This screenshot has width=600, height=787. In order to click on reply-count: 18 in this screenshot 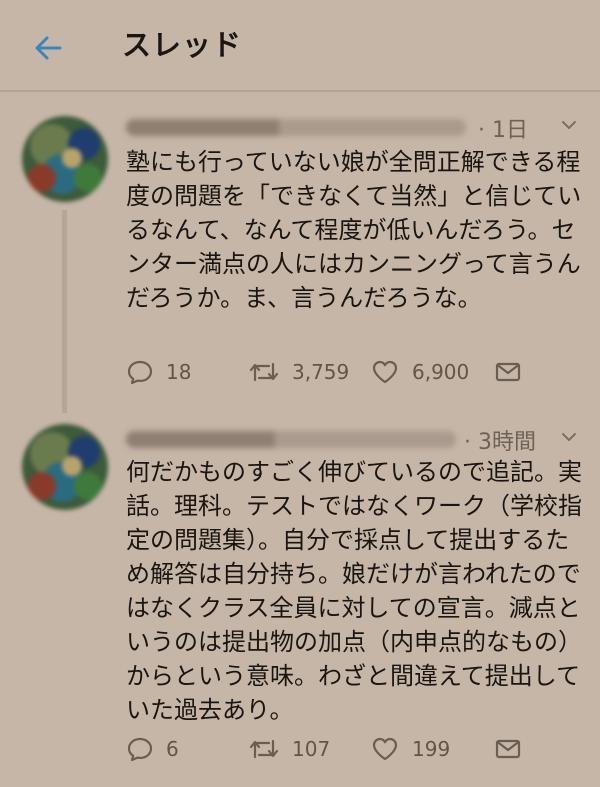, I will do `click(179, 372)`.